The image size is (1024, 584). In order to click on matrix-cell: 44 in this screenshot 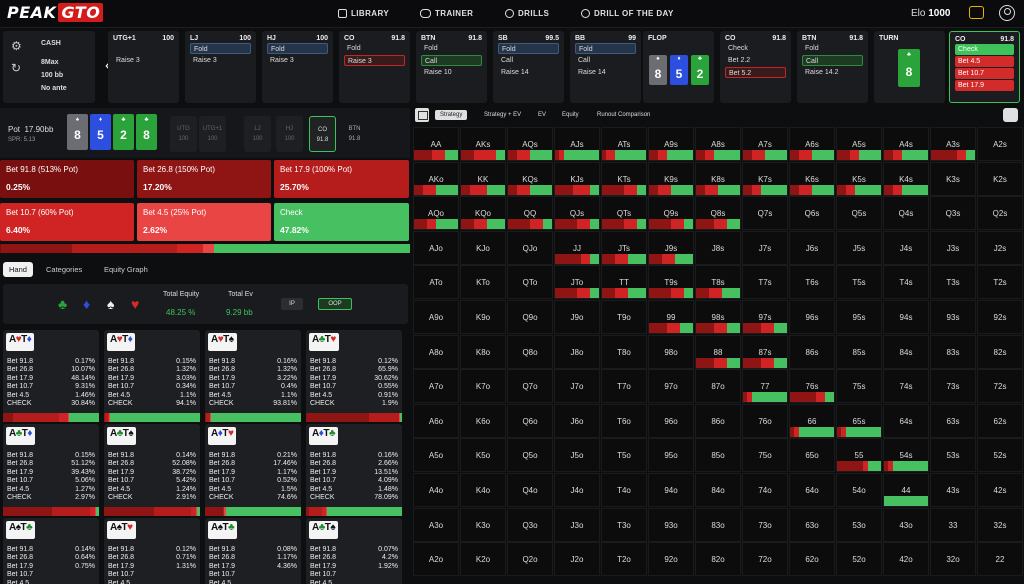, I will do `click(906, 490)`.